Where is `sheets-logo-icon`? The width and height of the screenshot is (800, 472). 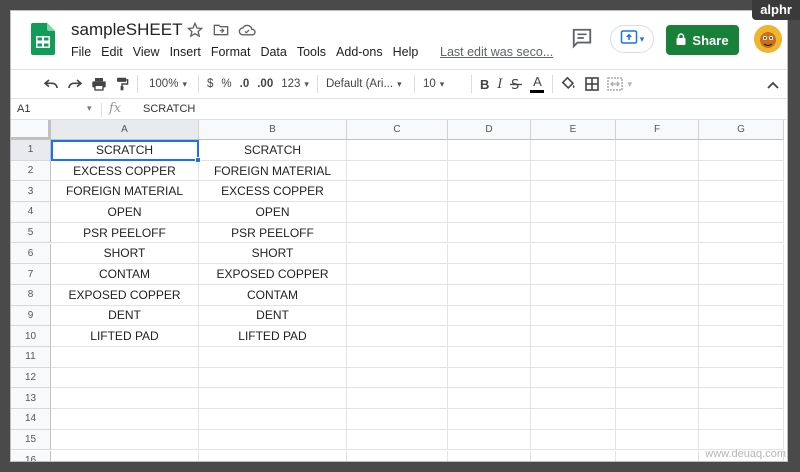 sheets-logo-icon is located at coordinates (43, 39).